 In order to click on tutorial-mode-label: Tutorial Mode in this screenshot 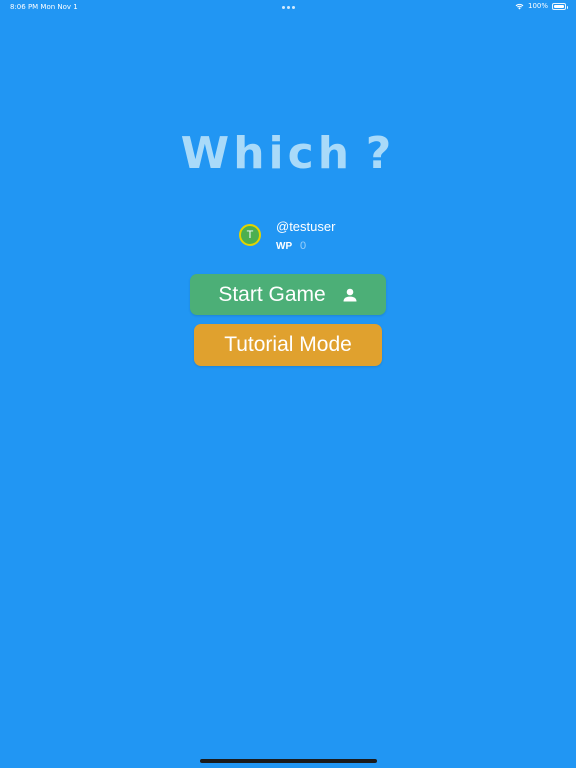, I will do `click(288, 344)`.